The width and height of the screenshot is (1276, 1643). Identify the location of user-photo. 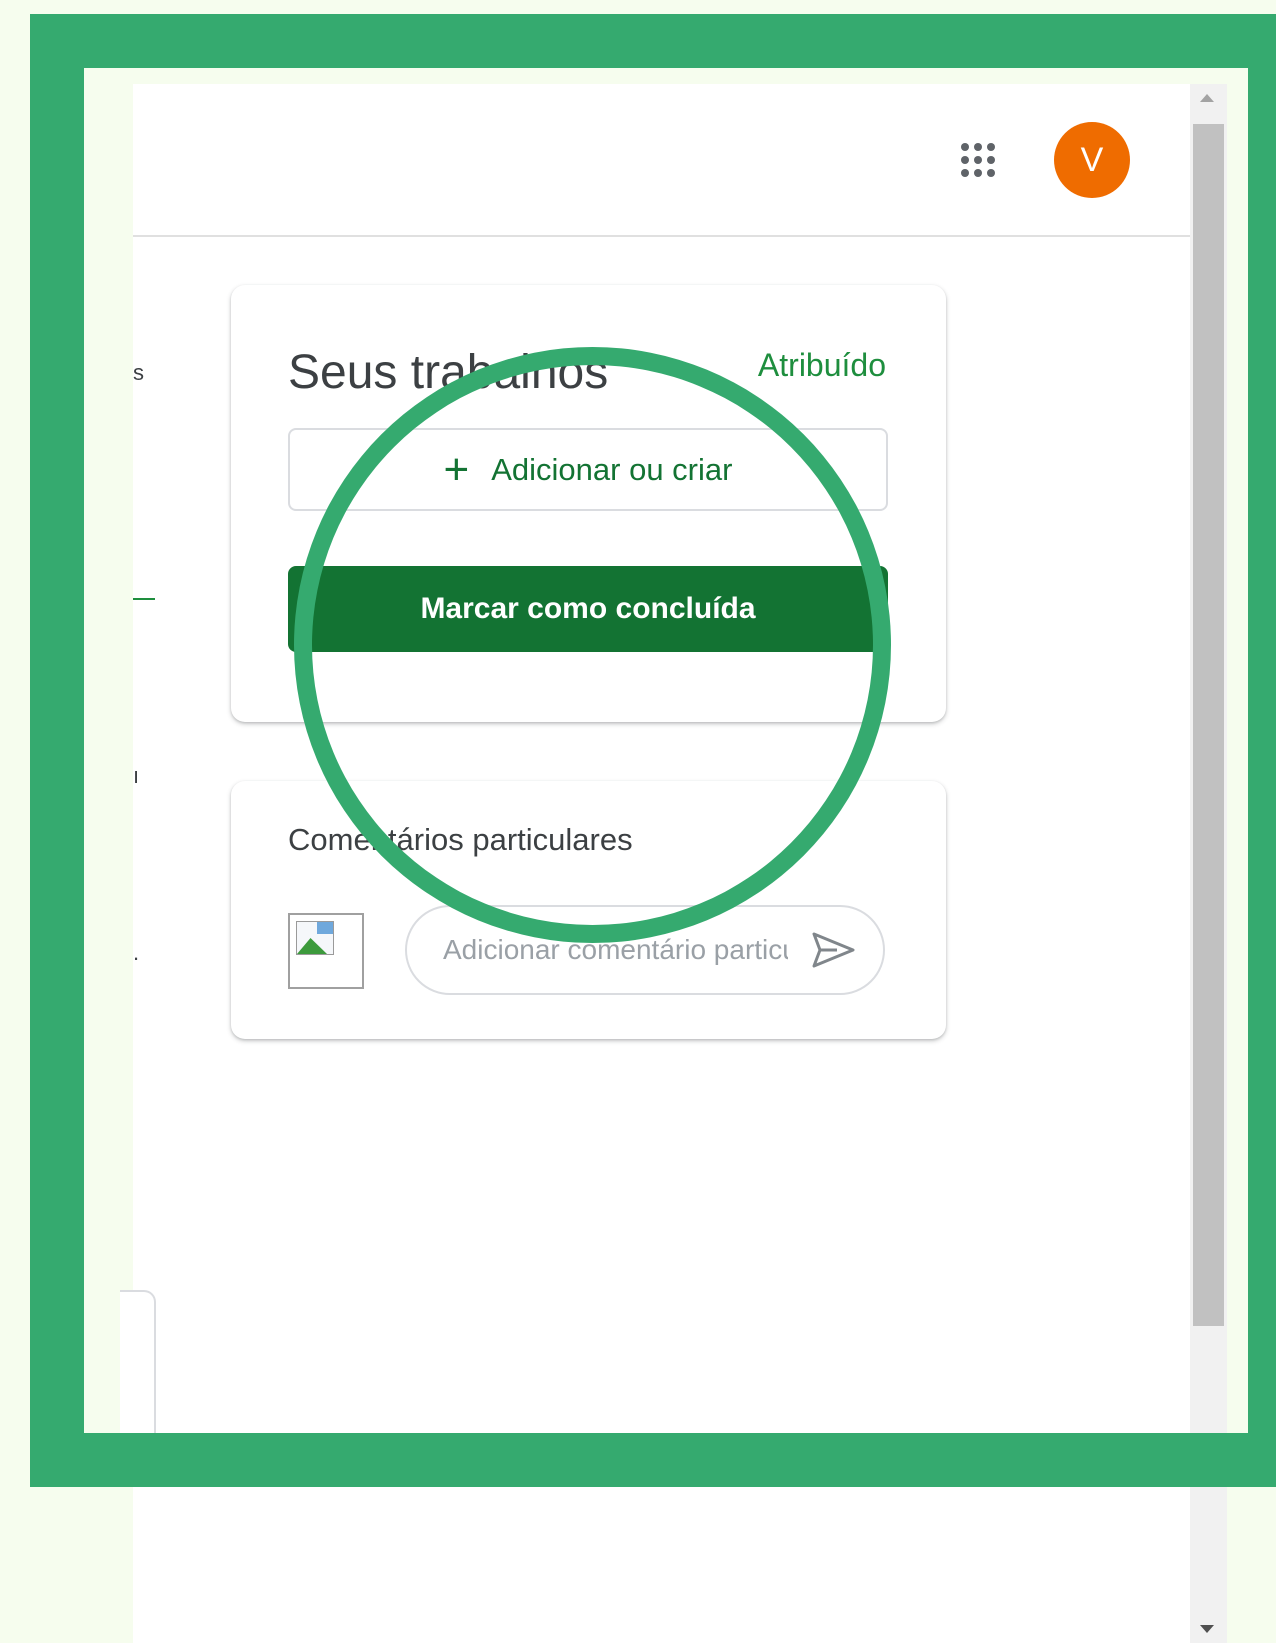
(326, 951).